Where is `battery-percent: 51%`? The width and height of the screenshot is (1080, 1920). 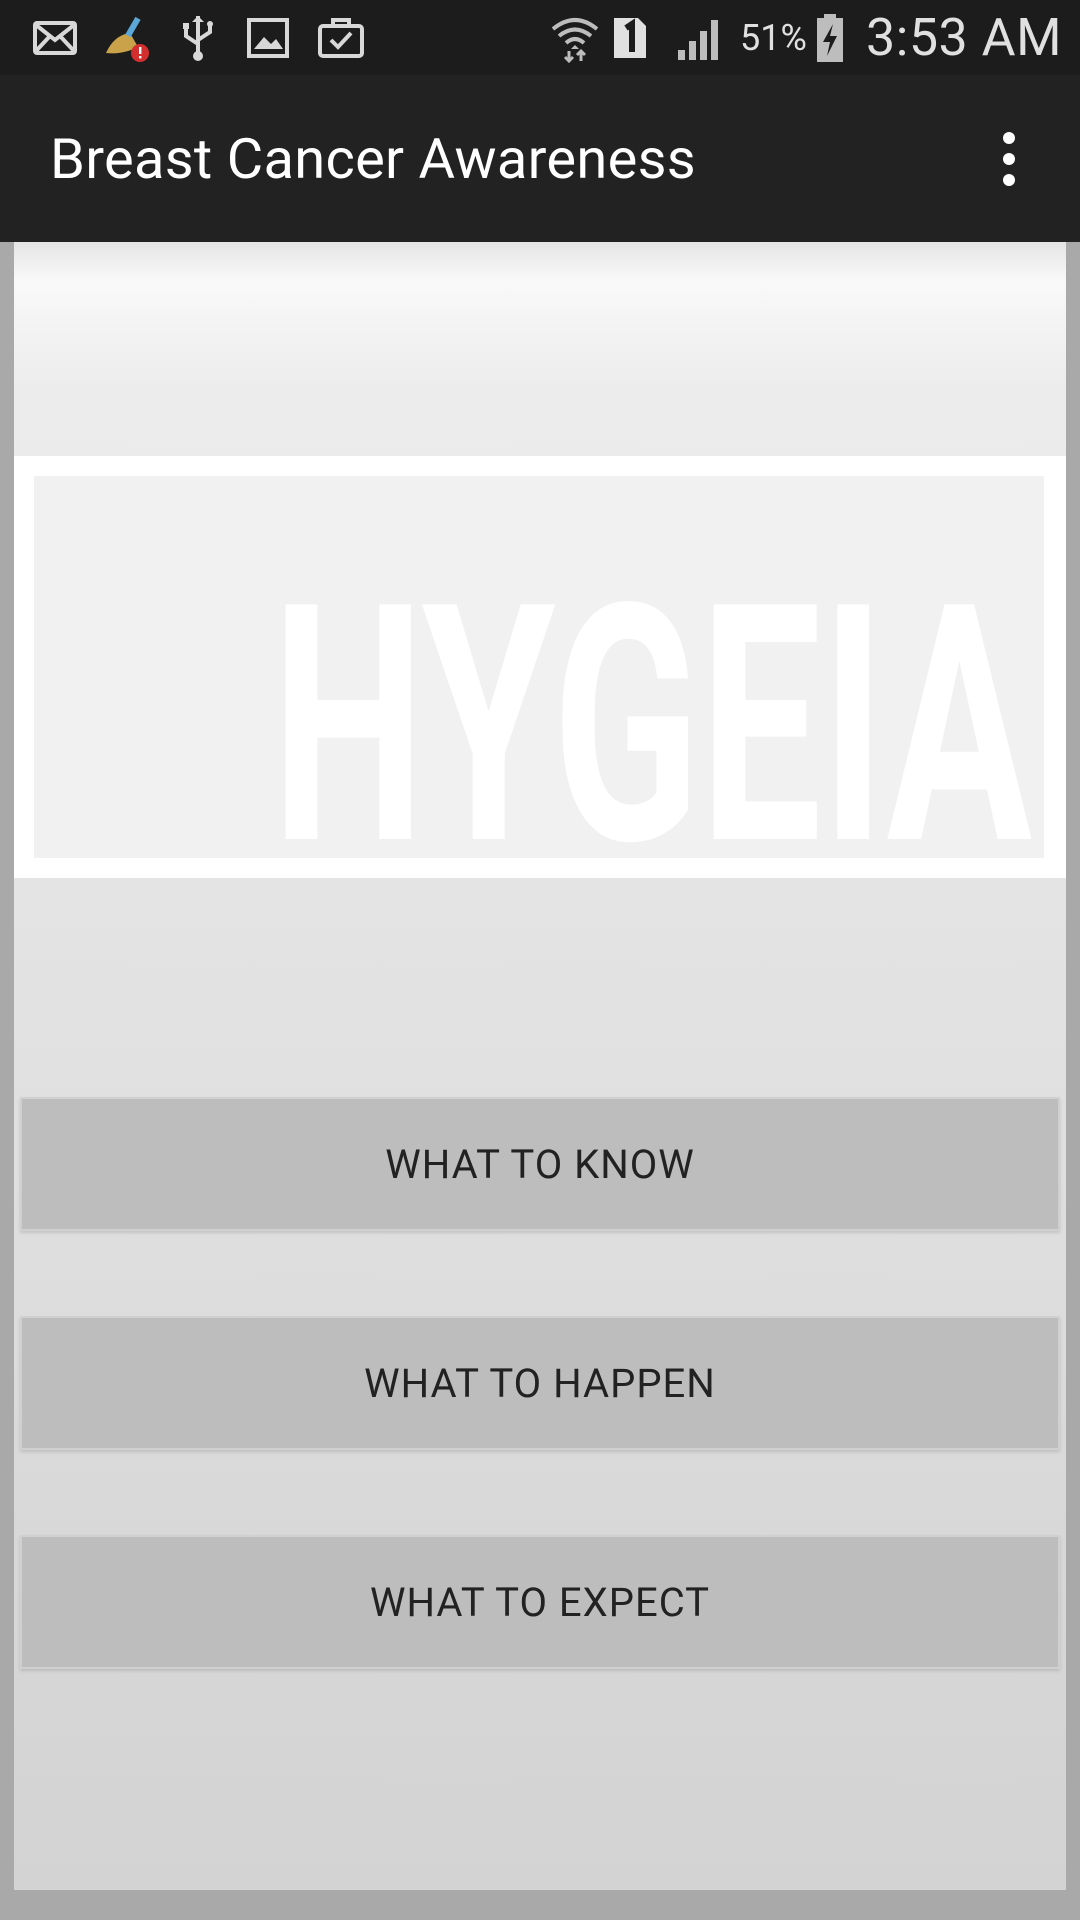
battery-percent: 51% is located at coordinates (773, 37).